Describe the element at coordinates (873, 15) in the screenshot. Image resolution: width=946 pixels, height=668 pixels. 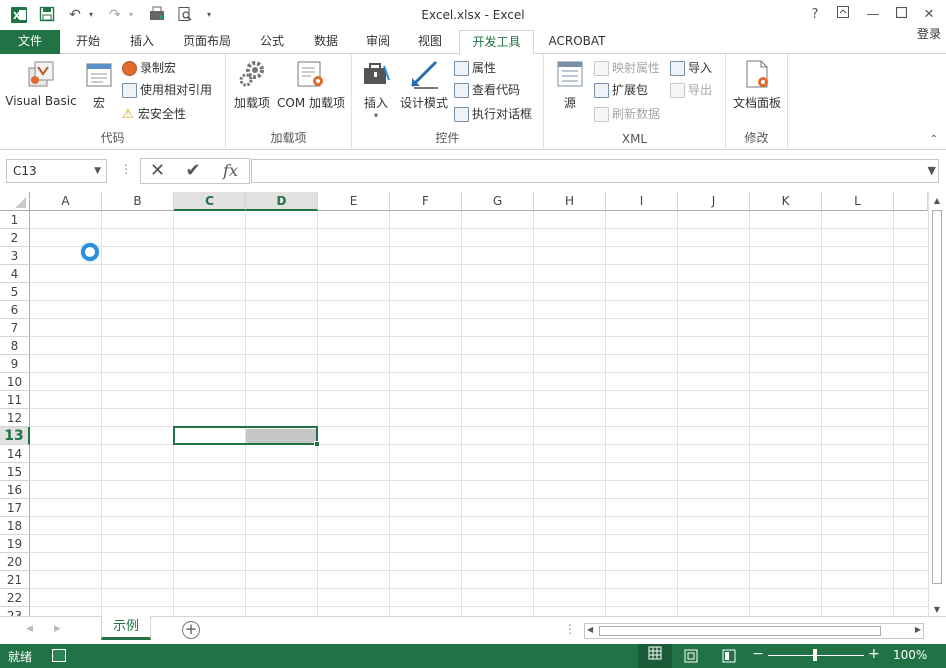
I see `minimize-icon: —` at that location.